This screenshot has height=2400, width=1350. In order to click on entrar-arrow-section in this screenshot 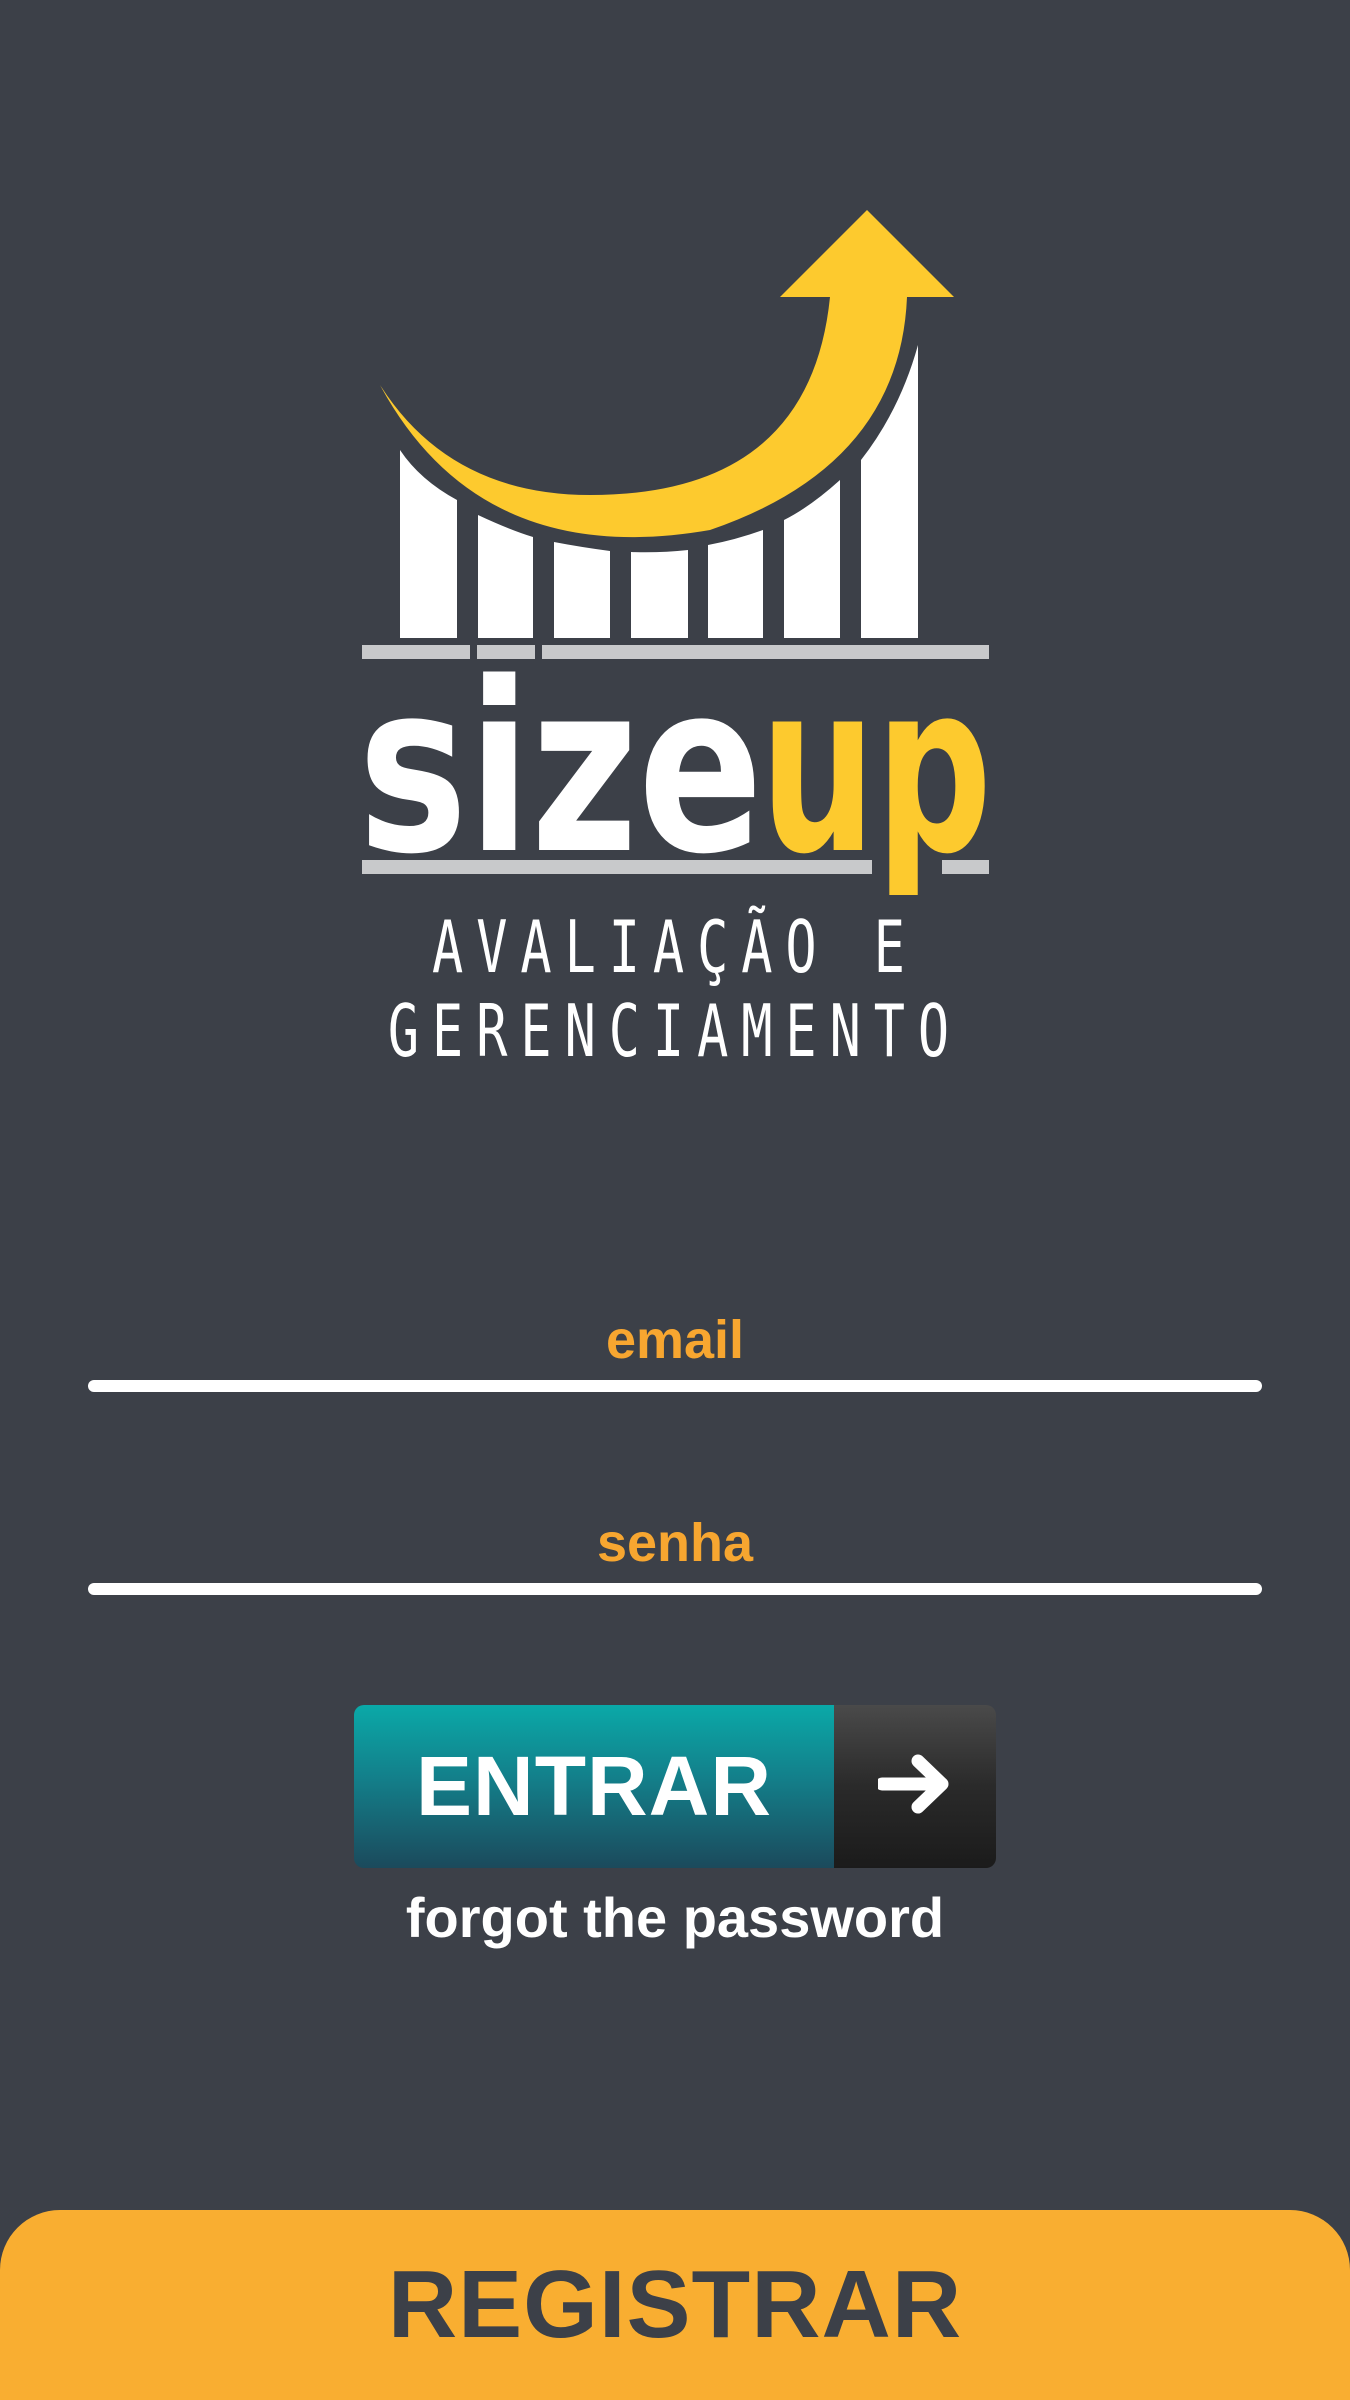, I will do `click(915, 1786)`.